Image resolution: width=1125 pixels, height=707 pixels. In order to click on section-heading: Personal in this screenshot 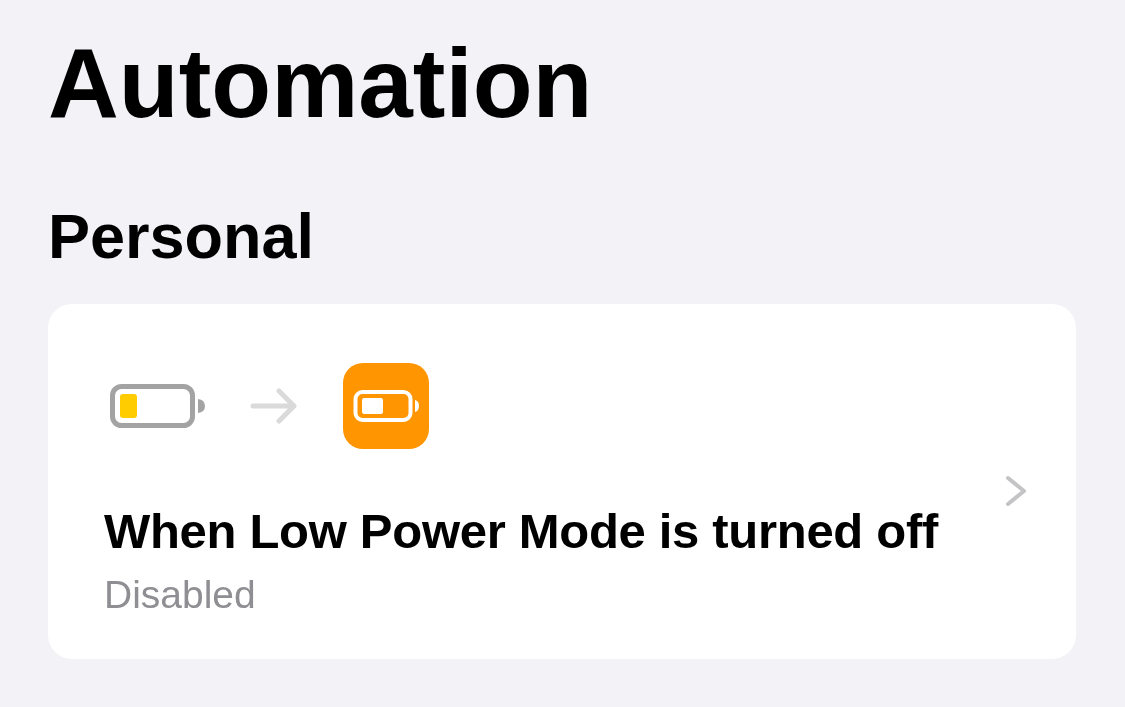, I will do `click(181, 236)`.